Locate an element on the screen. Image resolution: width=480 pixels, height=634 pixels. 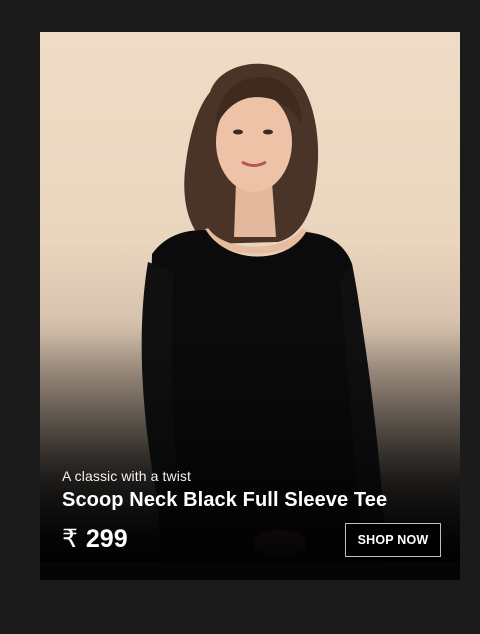
product-price: ₹ 299 is located at coordinates (95, 539).